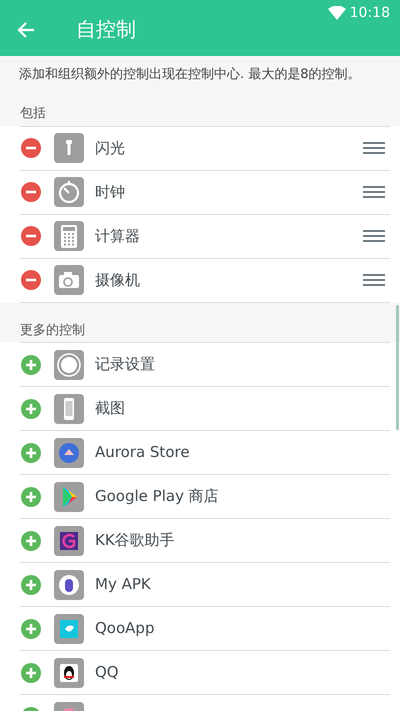 This screenshot has width=400, height=711. Describe the element at coordinates (370, 13) in the screenshot. I see `status-time: 10:18` at that location.